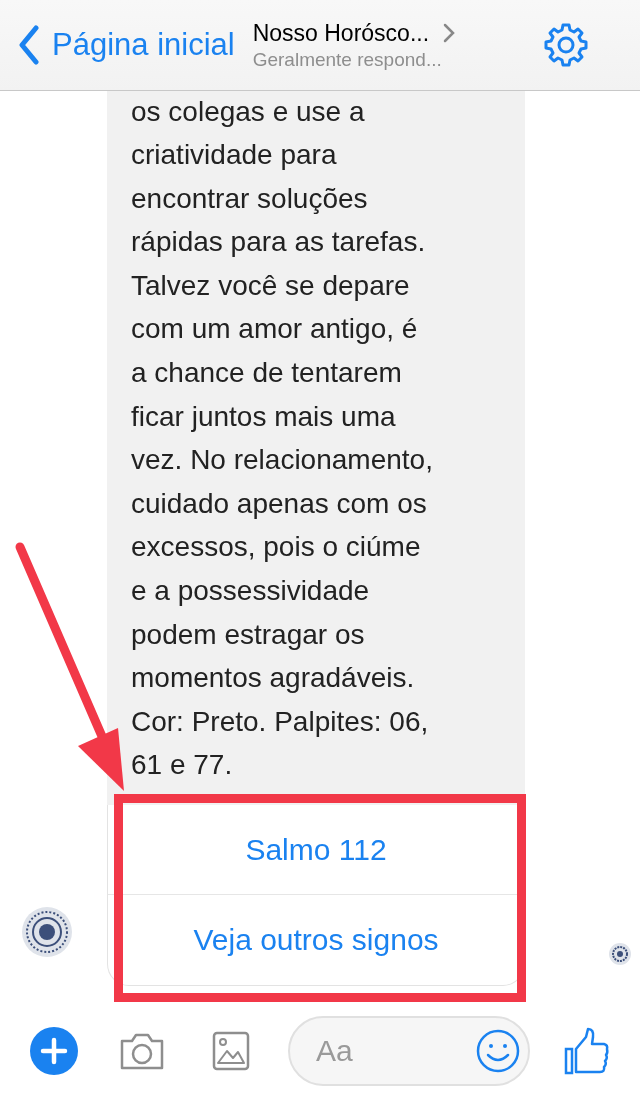 The height and width of the screenshot is (1099, 640). I want to click on quick-reply-button: Salmo 112, so click(316, 850).